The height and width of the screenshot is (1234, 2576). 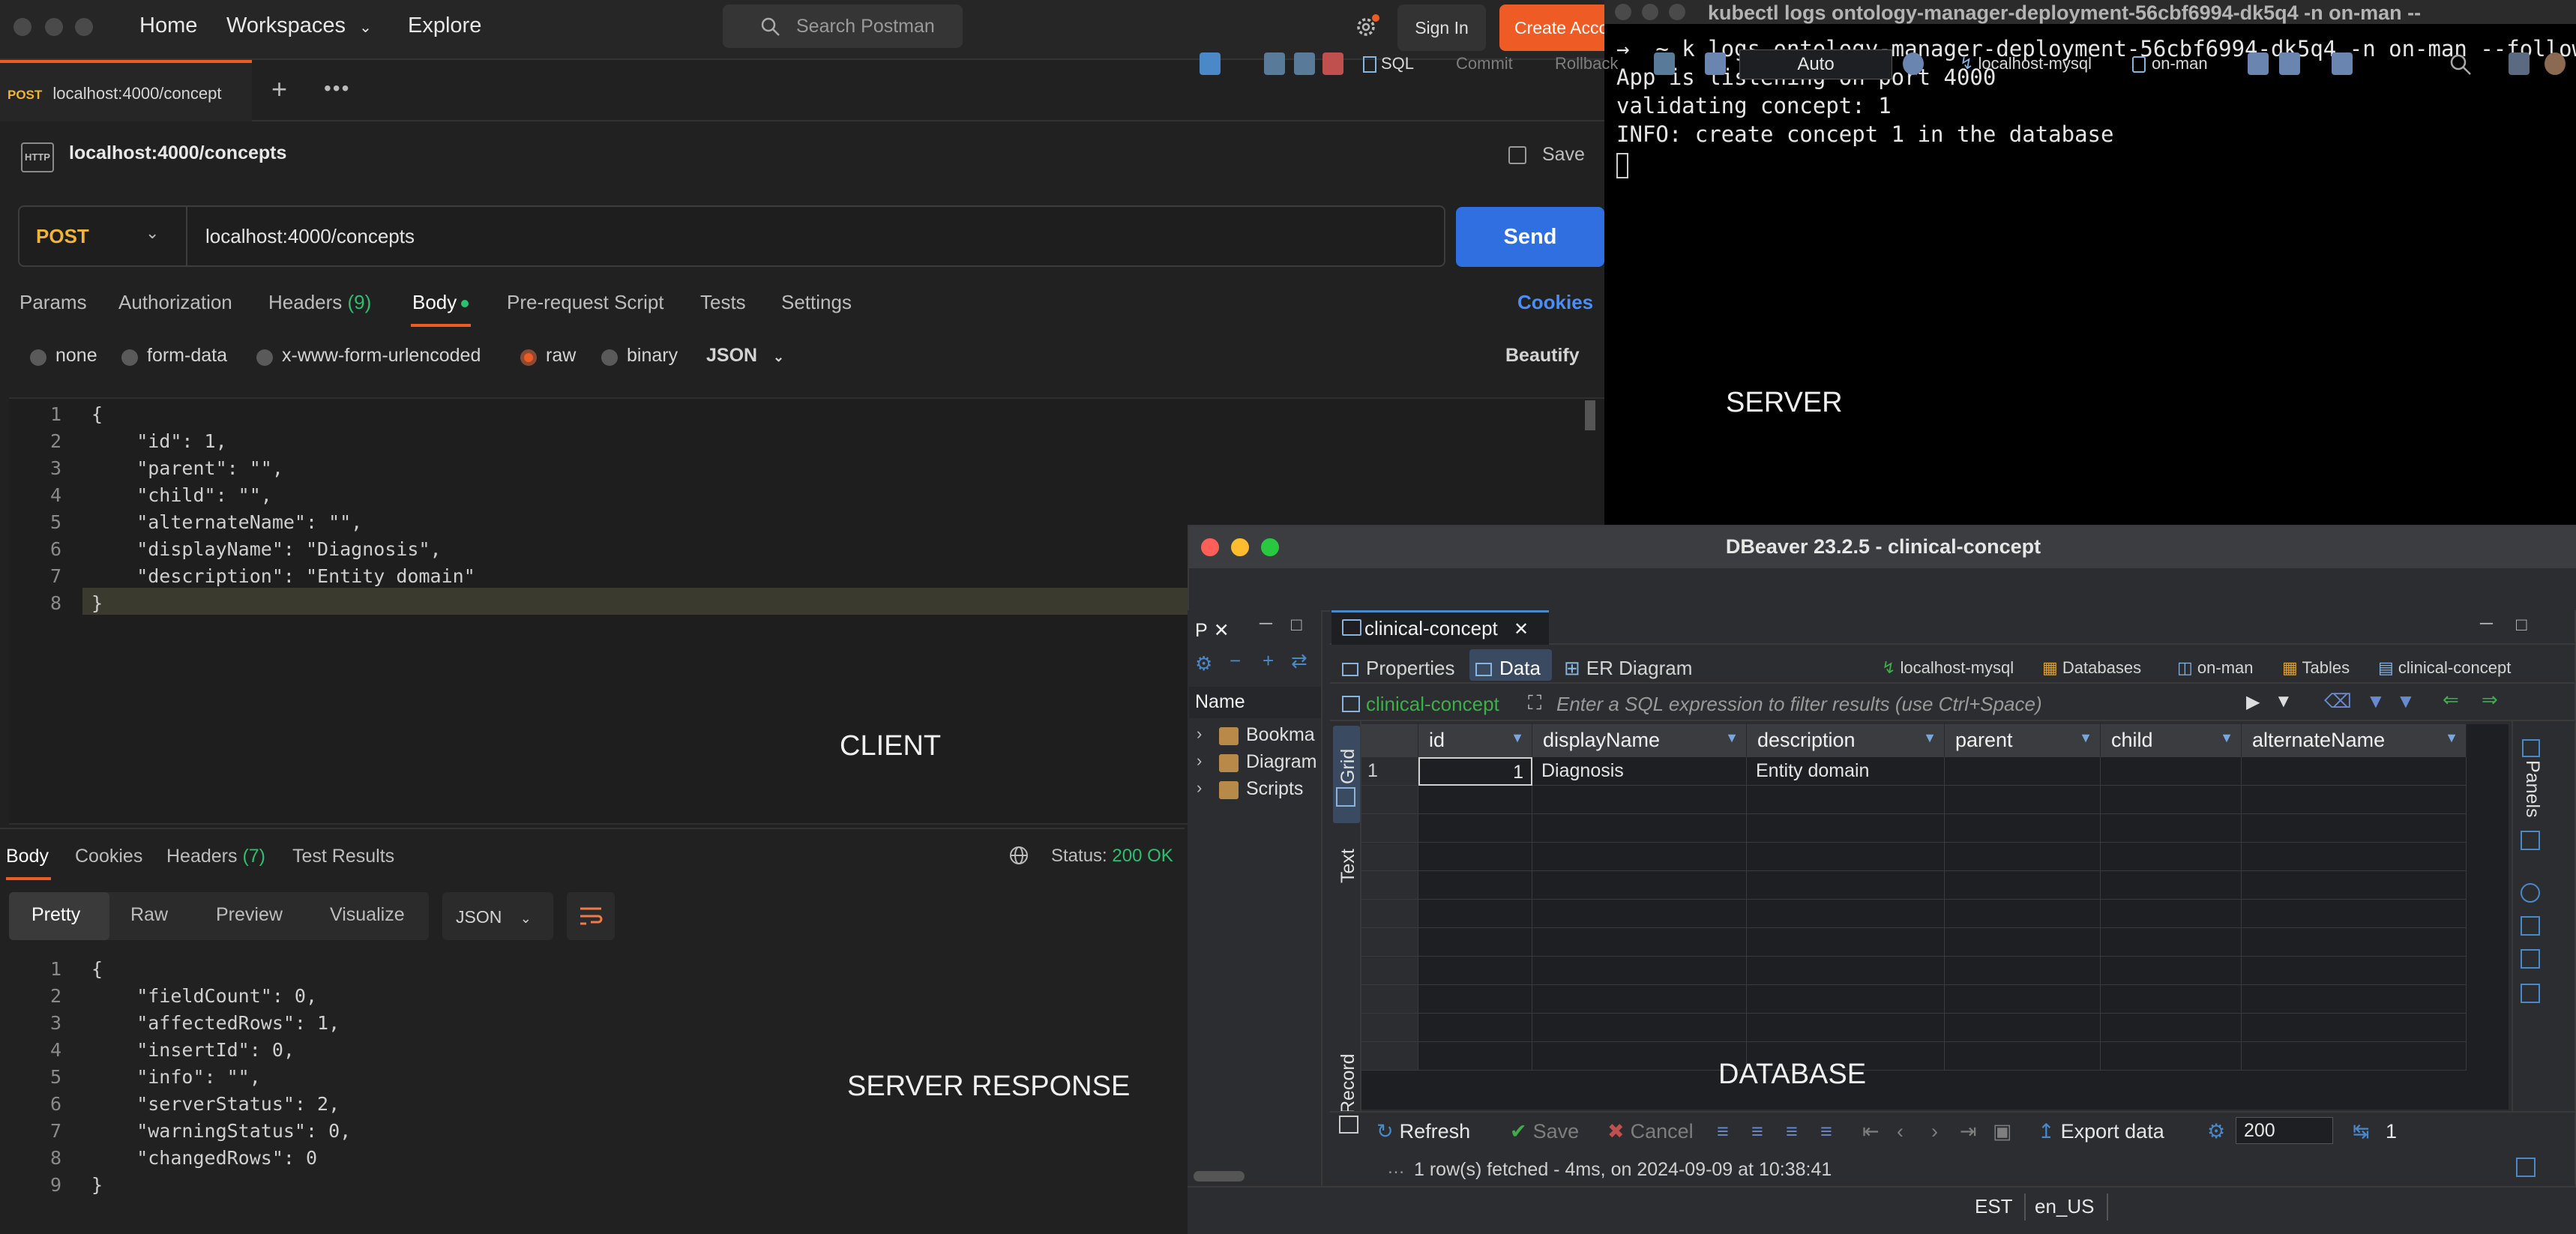 What do you see at coordinates (2406, 701) in the screenshot?
I see `filter-settings-icon: ▼` at bounding box center [2406, 701].